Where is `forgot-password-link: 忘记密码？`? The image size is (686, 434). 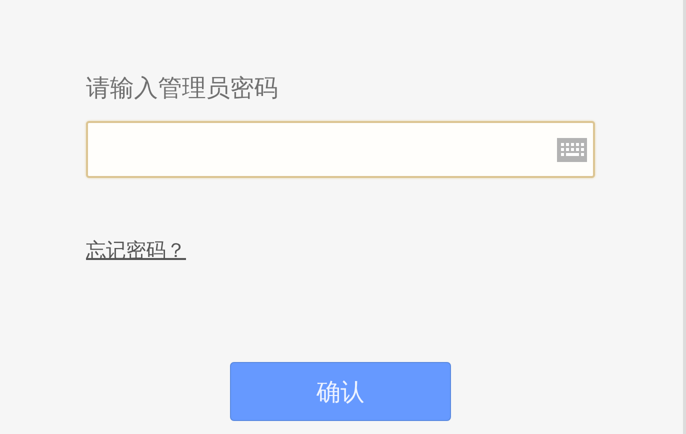 forgot-password-link: 忘记密码？ is located at coordinates (136, 250).